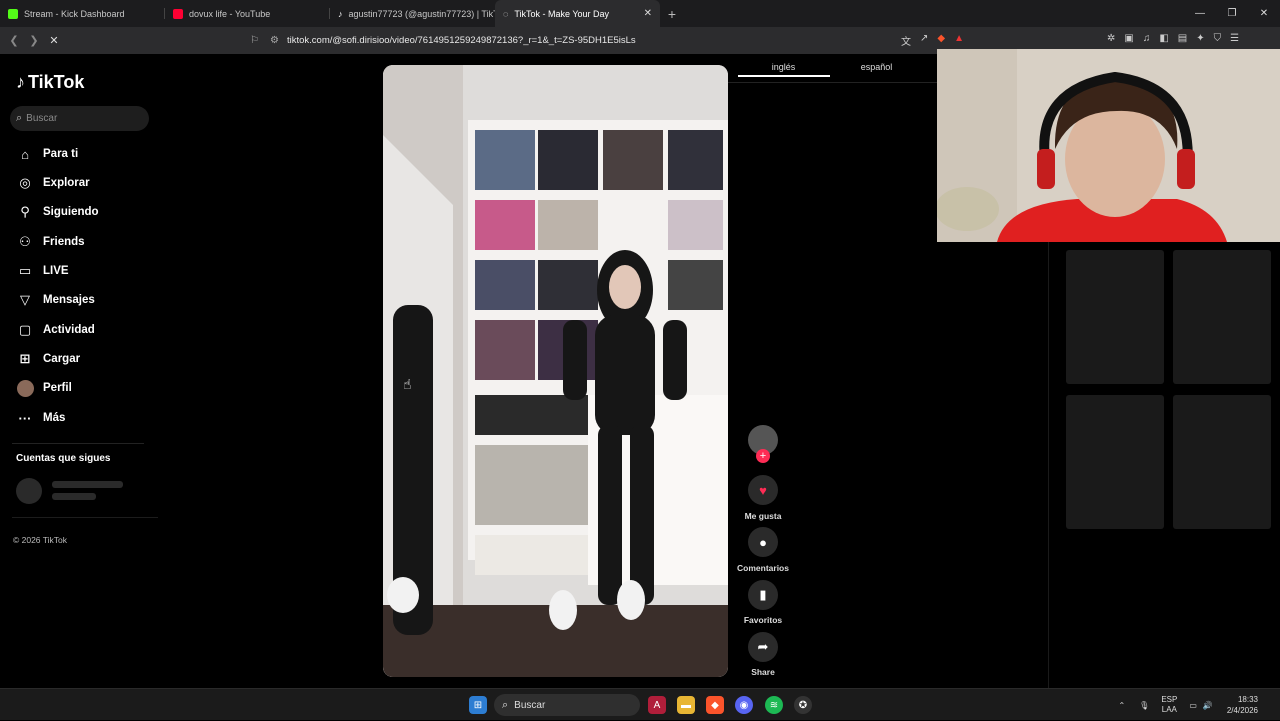 The image size is (1280, 721). I want to click on vpn-icon: ⛉, so click(1218, 38).